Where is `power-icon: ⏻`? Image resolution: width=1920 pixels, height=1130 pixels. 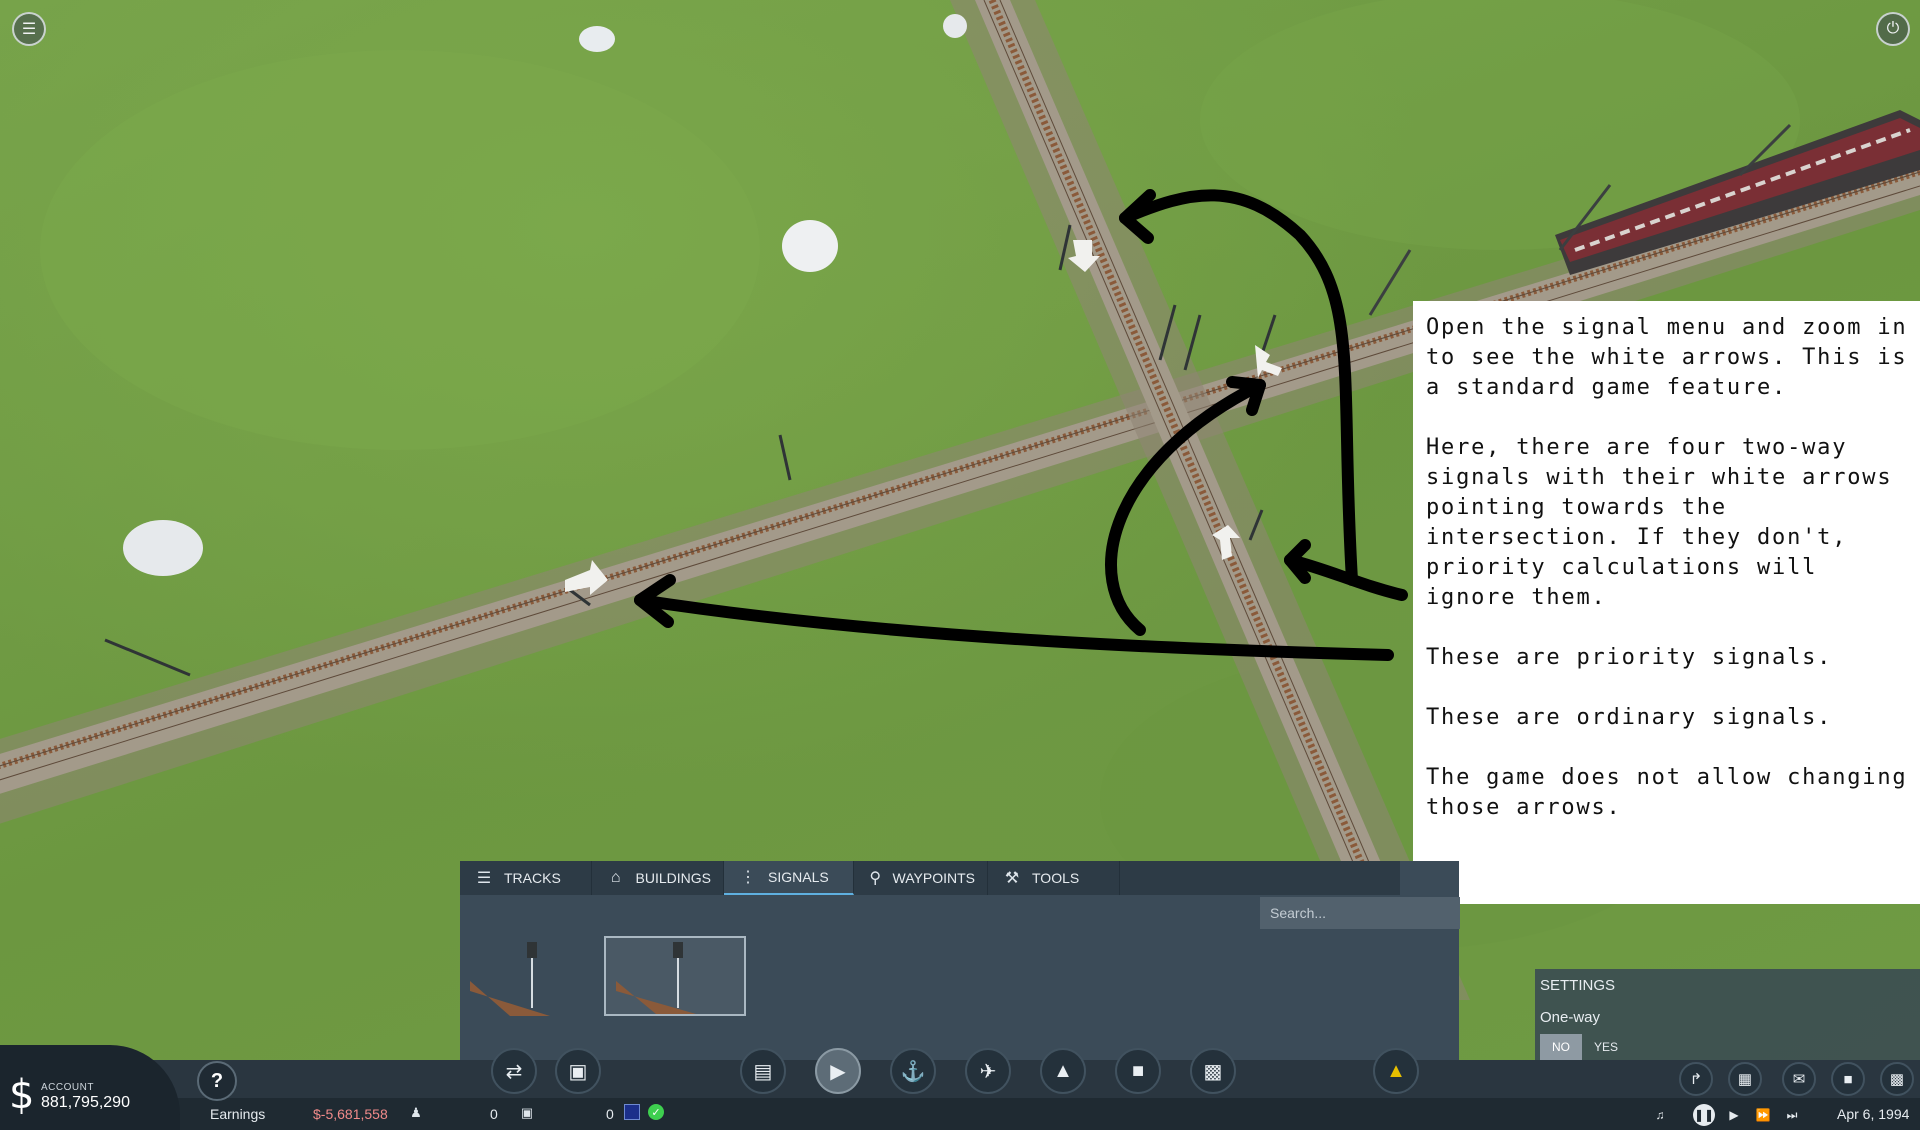 power-icon: ⏻ is located at coordinates (1893, 29).